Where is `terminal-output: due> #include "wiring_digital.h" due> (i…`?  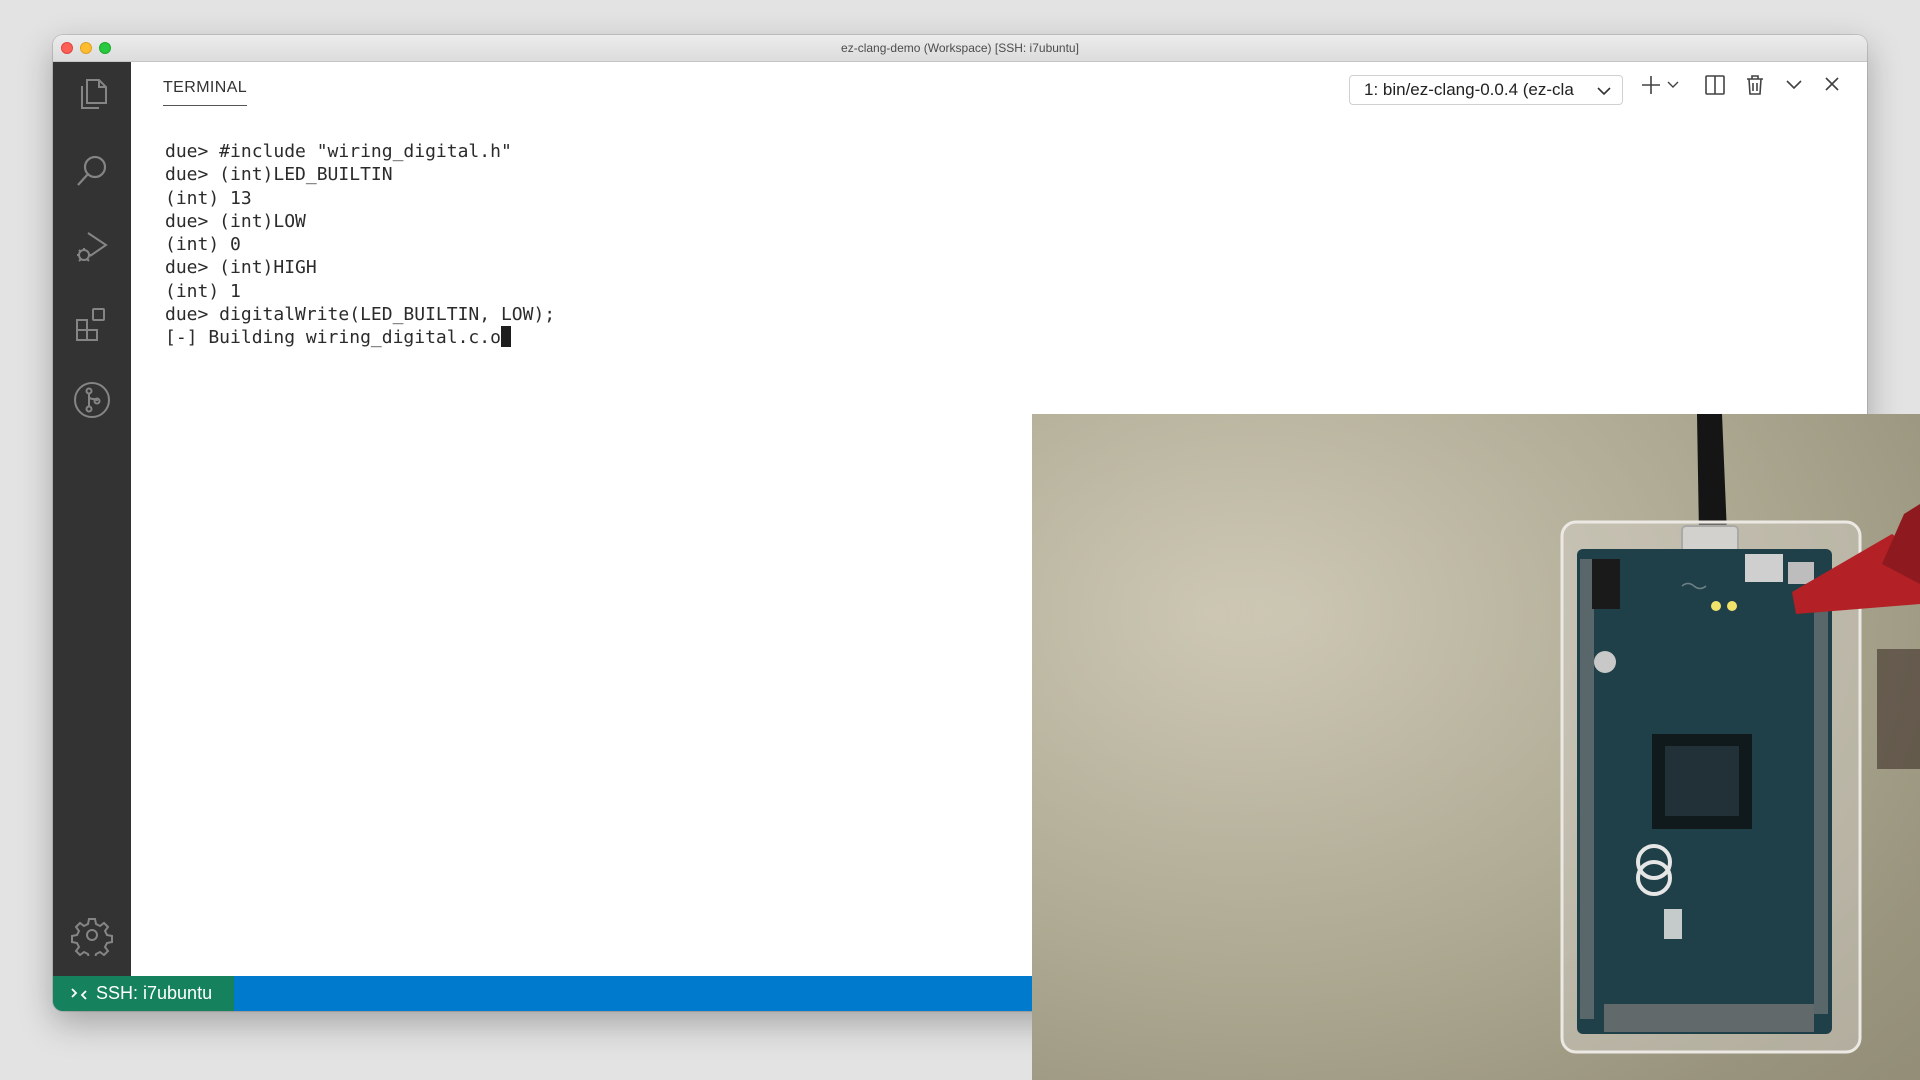
terminal-output: due> #include "wiring_digital.h" due> (i… is located at coordinates (360, 245).